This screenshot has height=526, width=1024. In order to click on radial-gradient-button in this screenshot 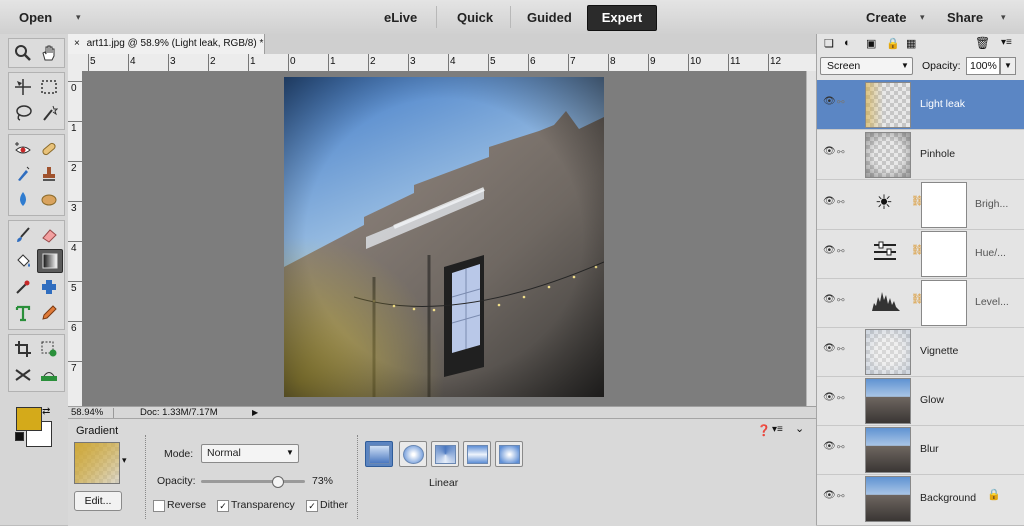, I will do `click(413, 454)`.